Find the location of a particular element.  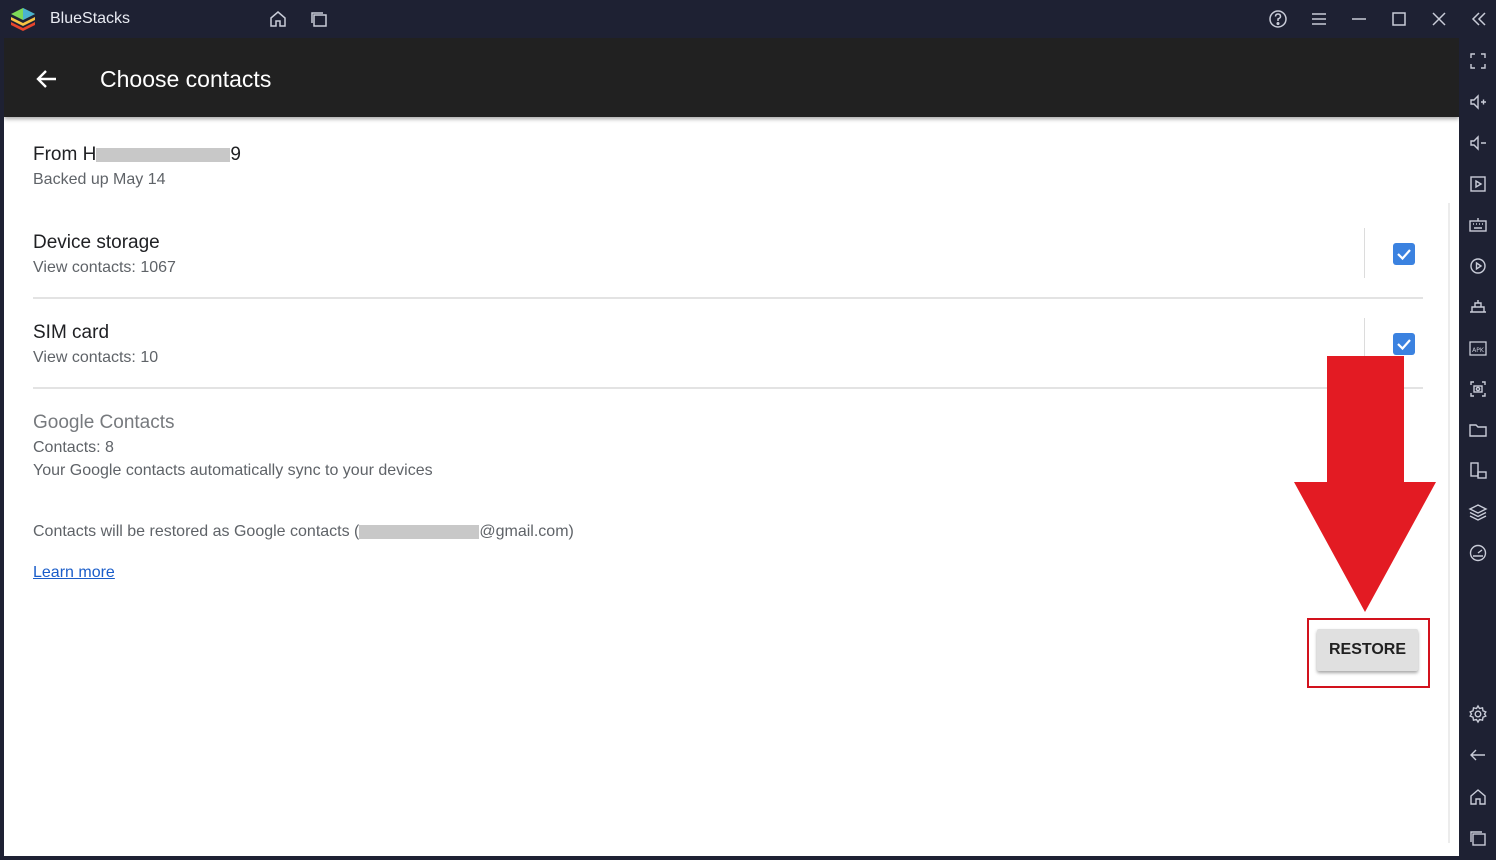

help-icon is located at coordinates (1278, 19).